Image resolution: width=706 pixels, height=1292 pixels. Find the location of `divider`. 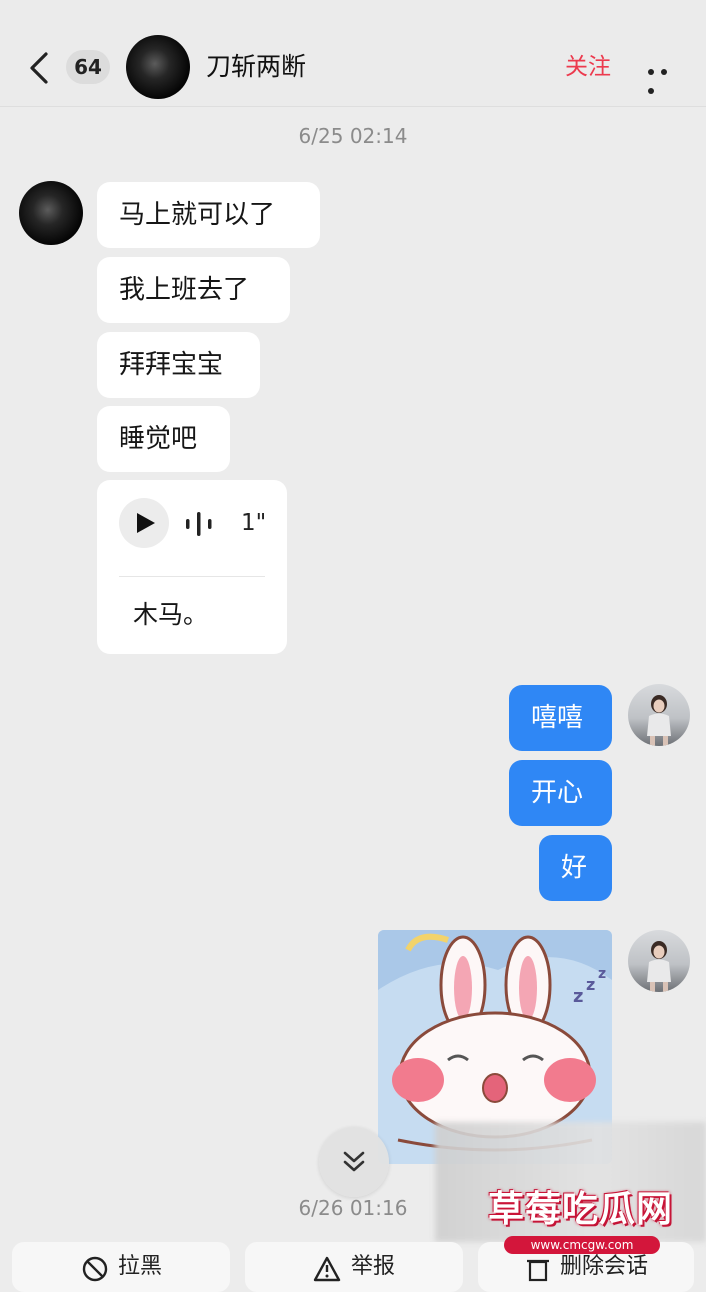

divider is located at coordinates (192, 576).